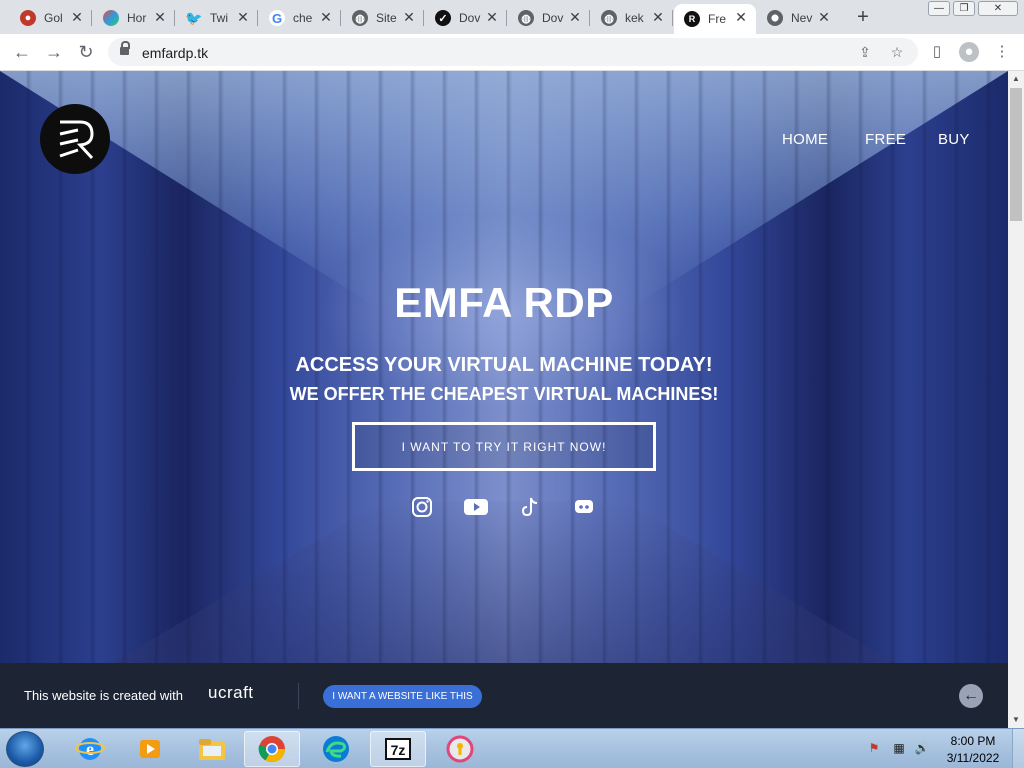  Describe the element at coordinates (212, 749) in the screenshot. I see `file-explorer-icon` at that location.